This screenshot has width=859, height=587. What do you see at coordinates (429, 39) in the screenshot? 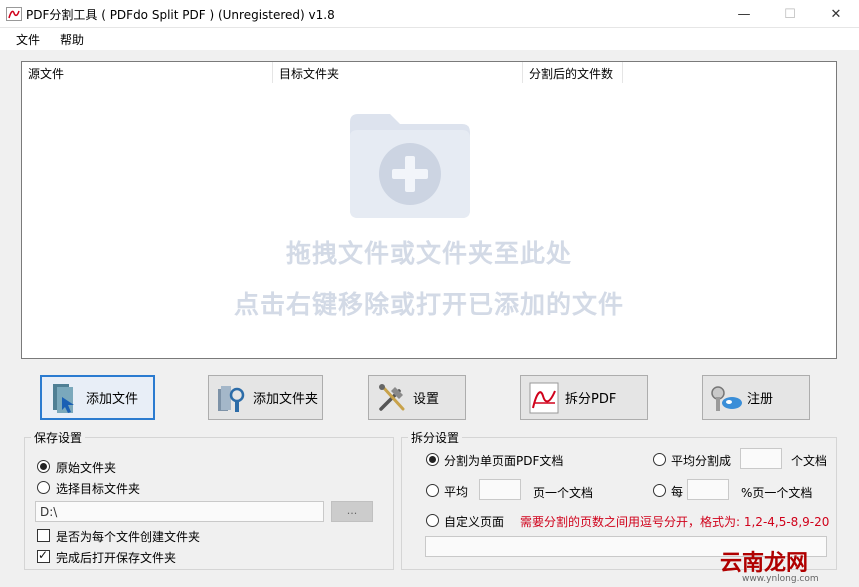
I see `menu-bar: 文件 帮助` at bounding box center [429, 39].